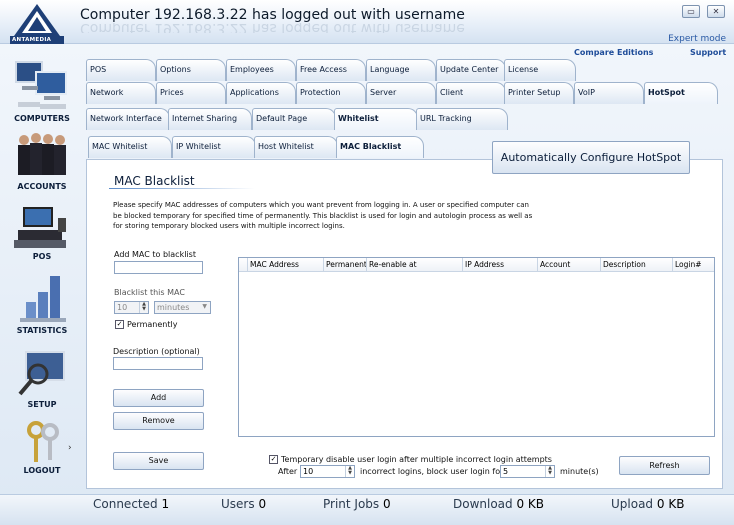 This screenshot has height=525, width=734. I want to click on column-header-login-count: Login#, so click(693, 265).